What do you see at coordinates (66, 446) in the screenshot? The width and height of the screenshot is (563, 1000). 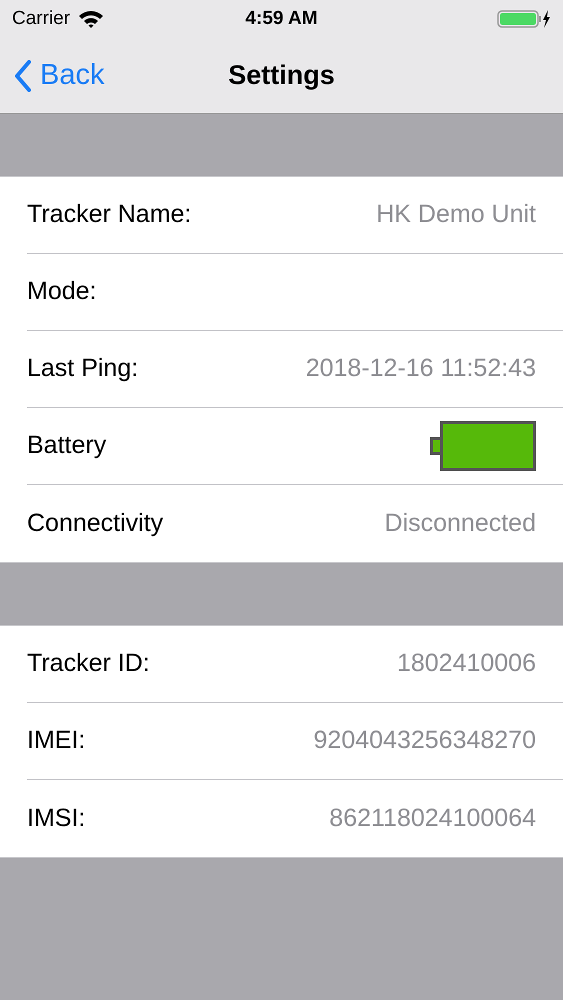 I see `row-label: Battery` at bounding box center [66, 446].